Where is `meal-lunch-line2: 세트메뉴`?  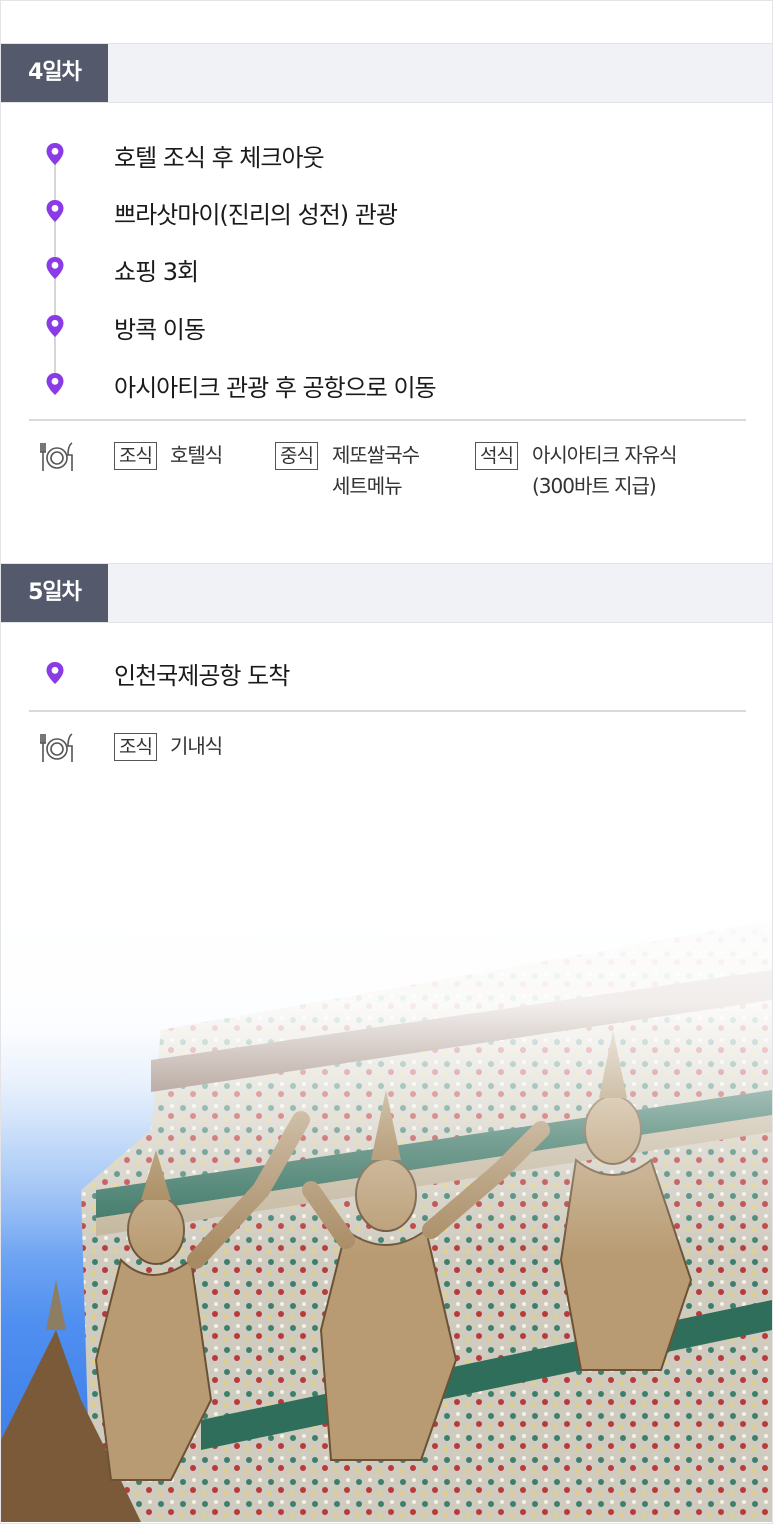
meal-lunch-line2: 세트메뉴 is located at coordinates (367, 486).